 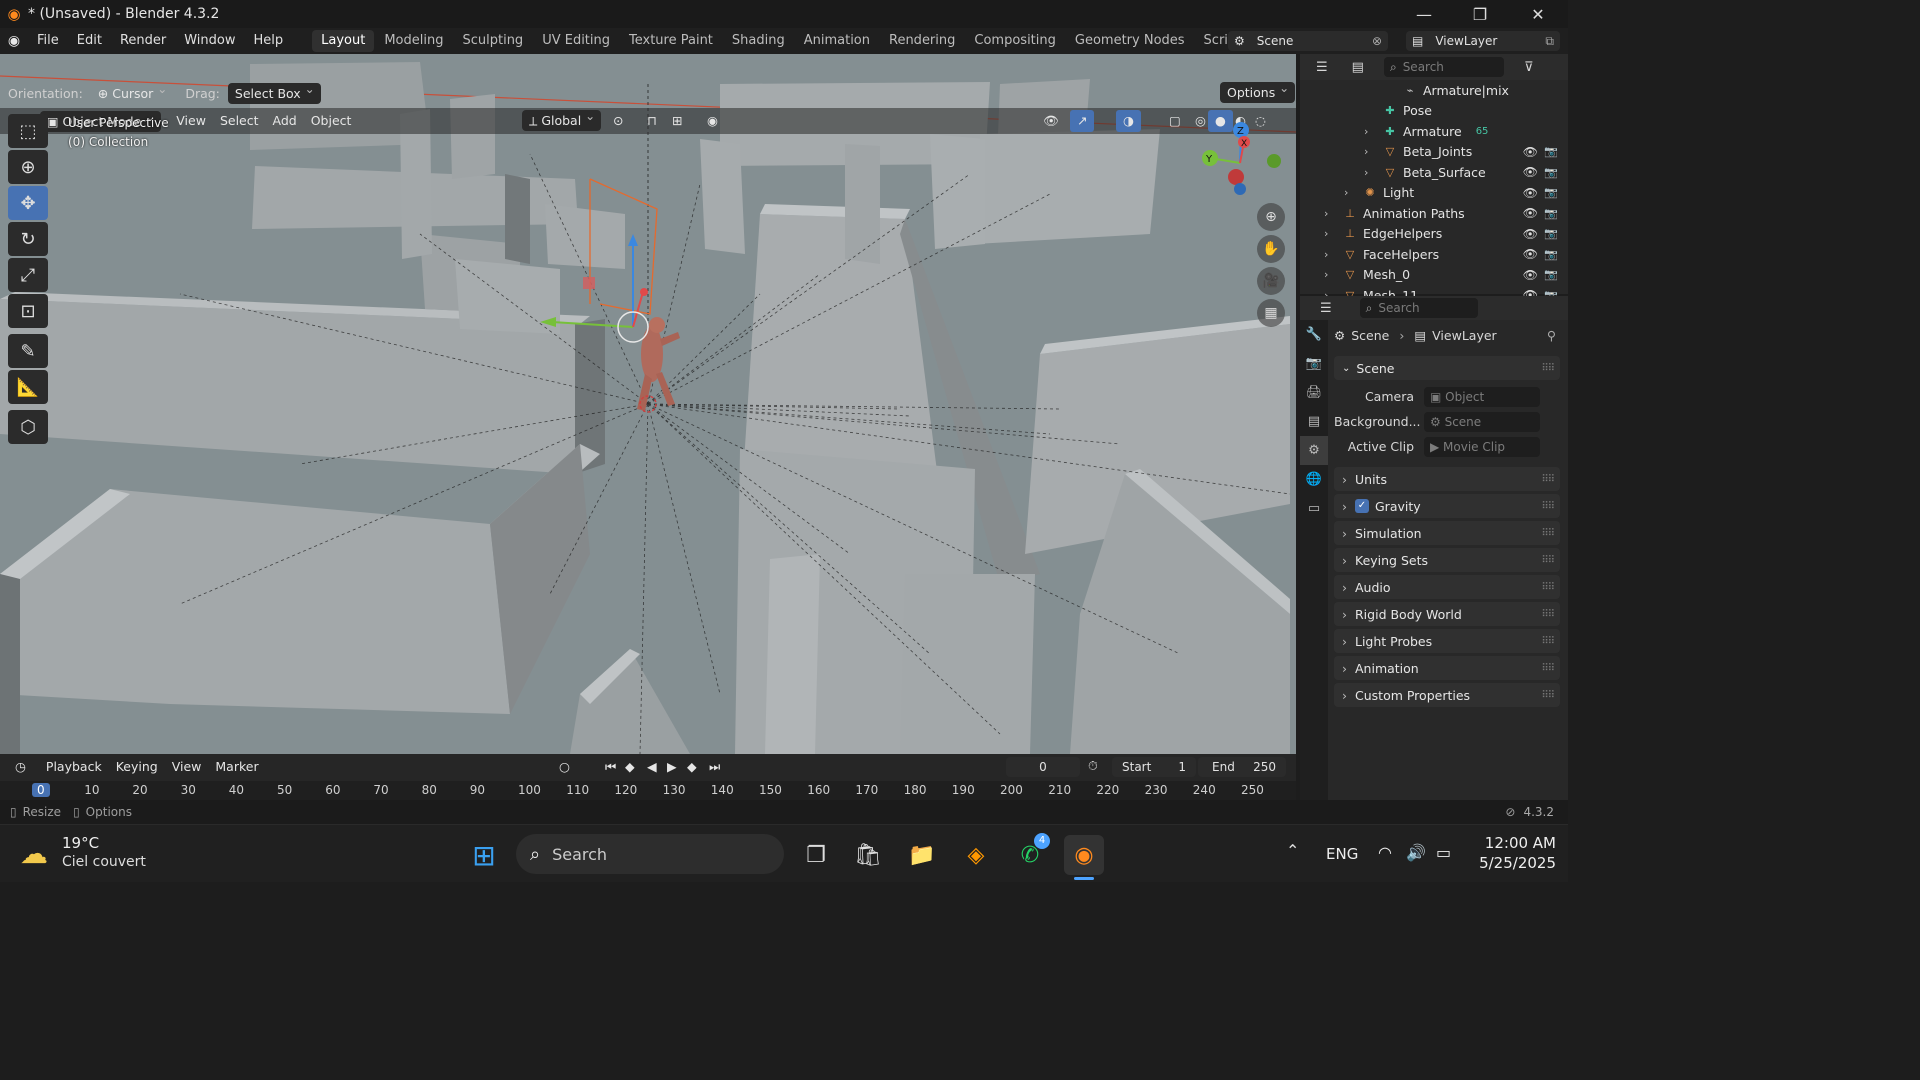 What do you see at coordinates (712, 121) in the screenshot?
I see `proportional-edit-icon: ◉` at bounding box center [712, 121].